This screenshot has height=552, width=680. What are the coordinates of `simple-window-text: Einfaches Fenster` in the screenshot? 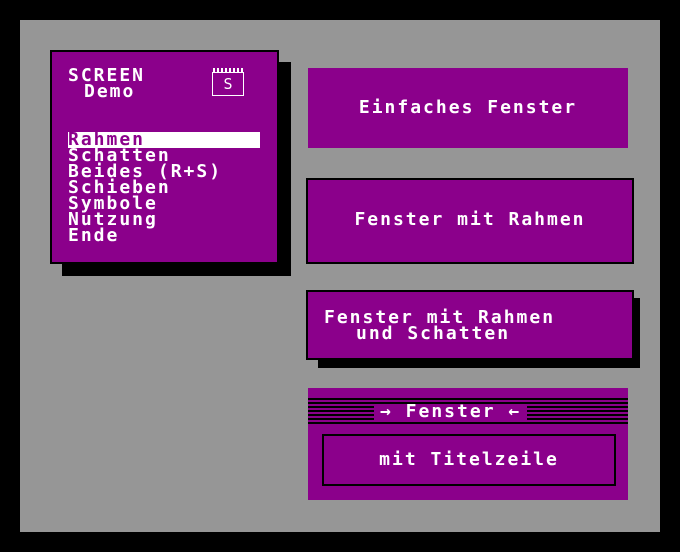 It's located at (468, 107).